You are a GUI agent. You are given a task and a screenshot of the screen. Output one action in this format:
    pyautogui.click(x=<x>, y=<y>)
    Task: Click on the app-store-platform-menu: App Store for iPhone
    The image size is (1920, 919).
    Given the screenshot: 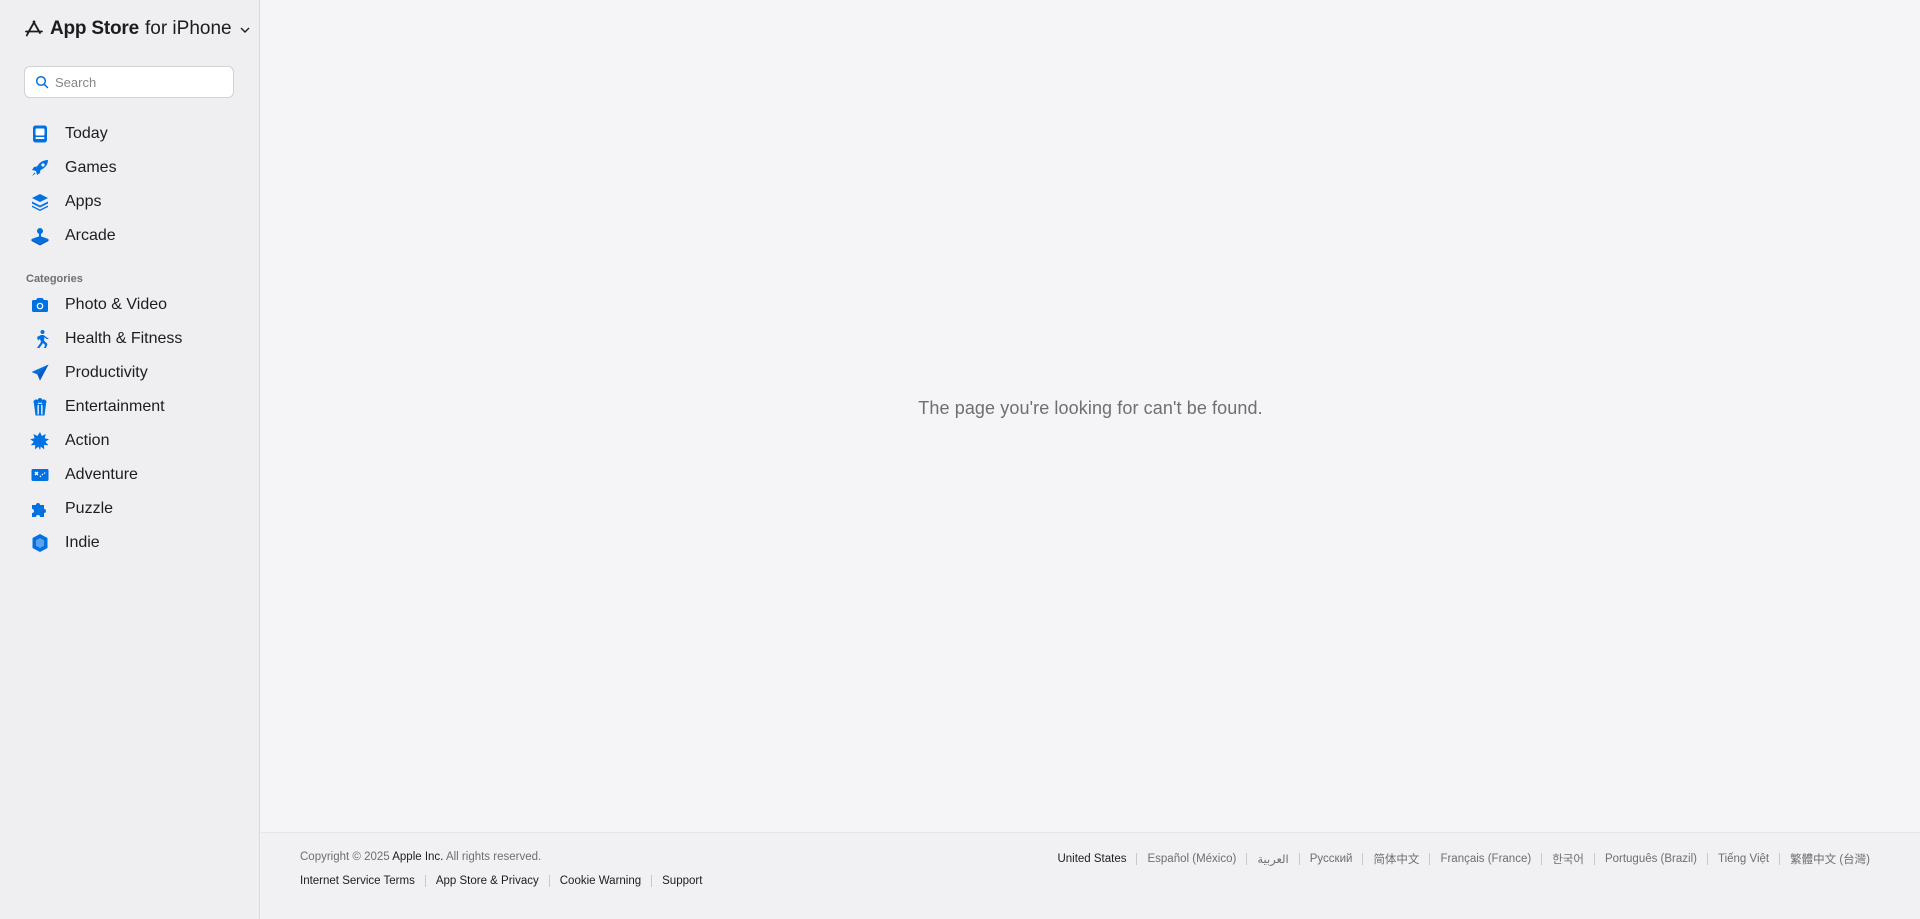 What is the action you would take?
    pyautogui.click(x=137, y=29)
    